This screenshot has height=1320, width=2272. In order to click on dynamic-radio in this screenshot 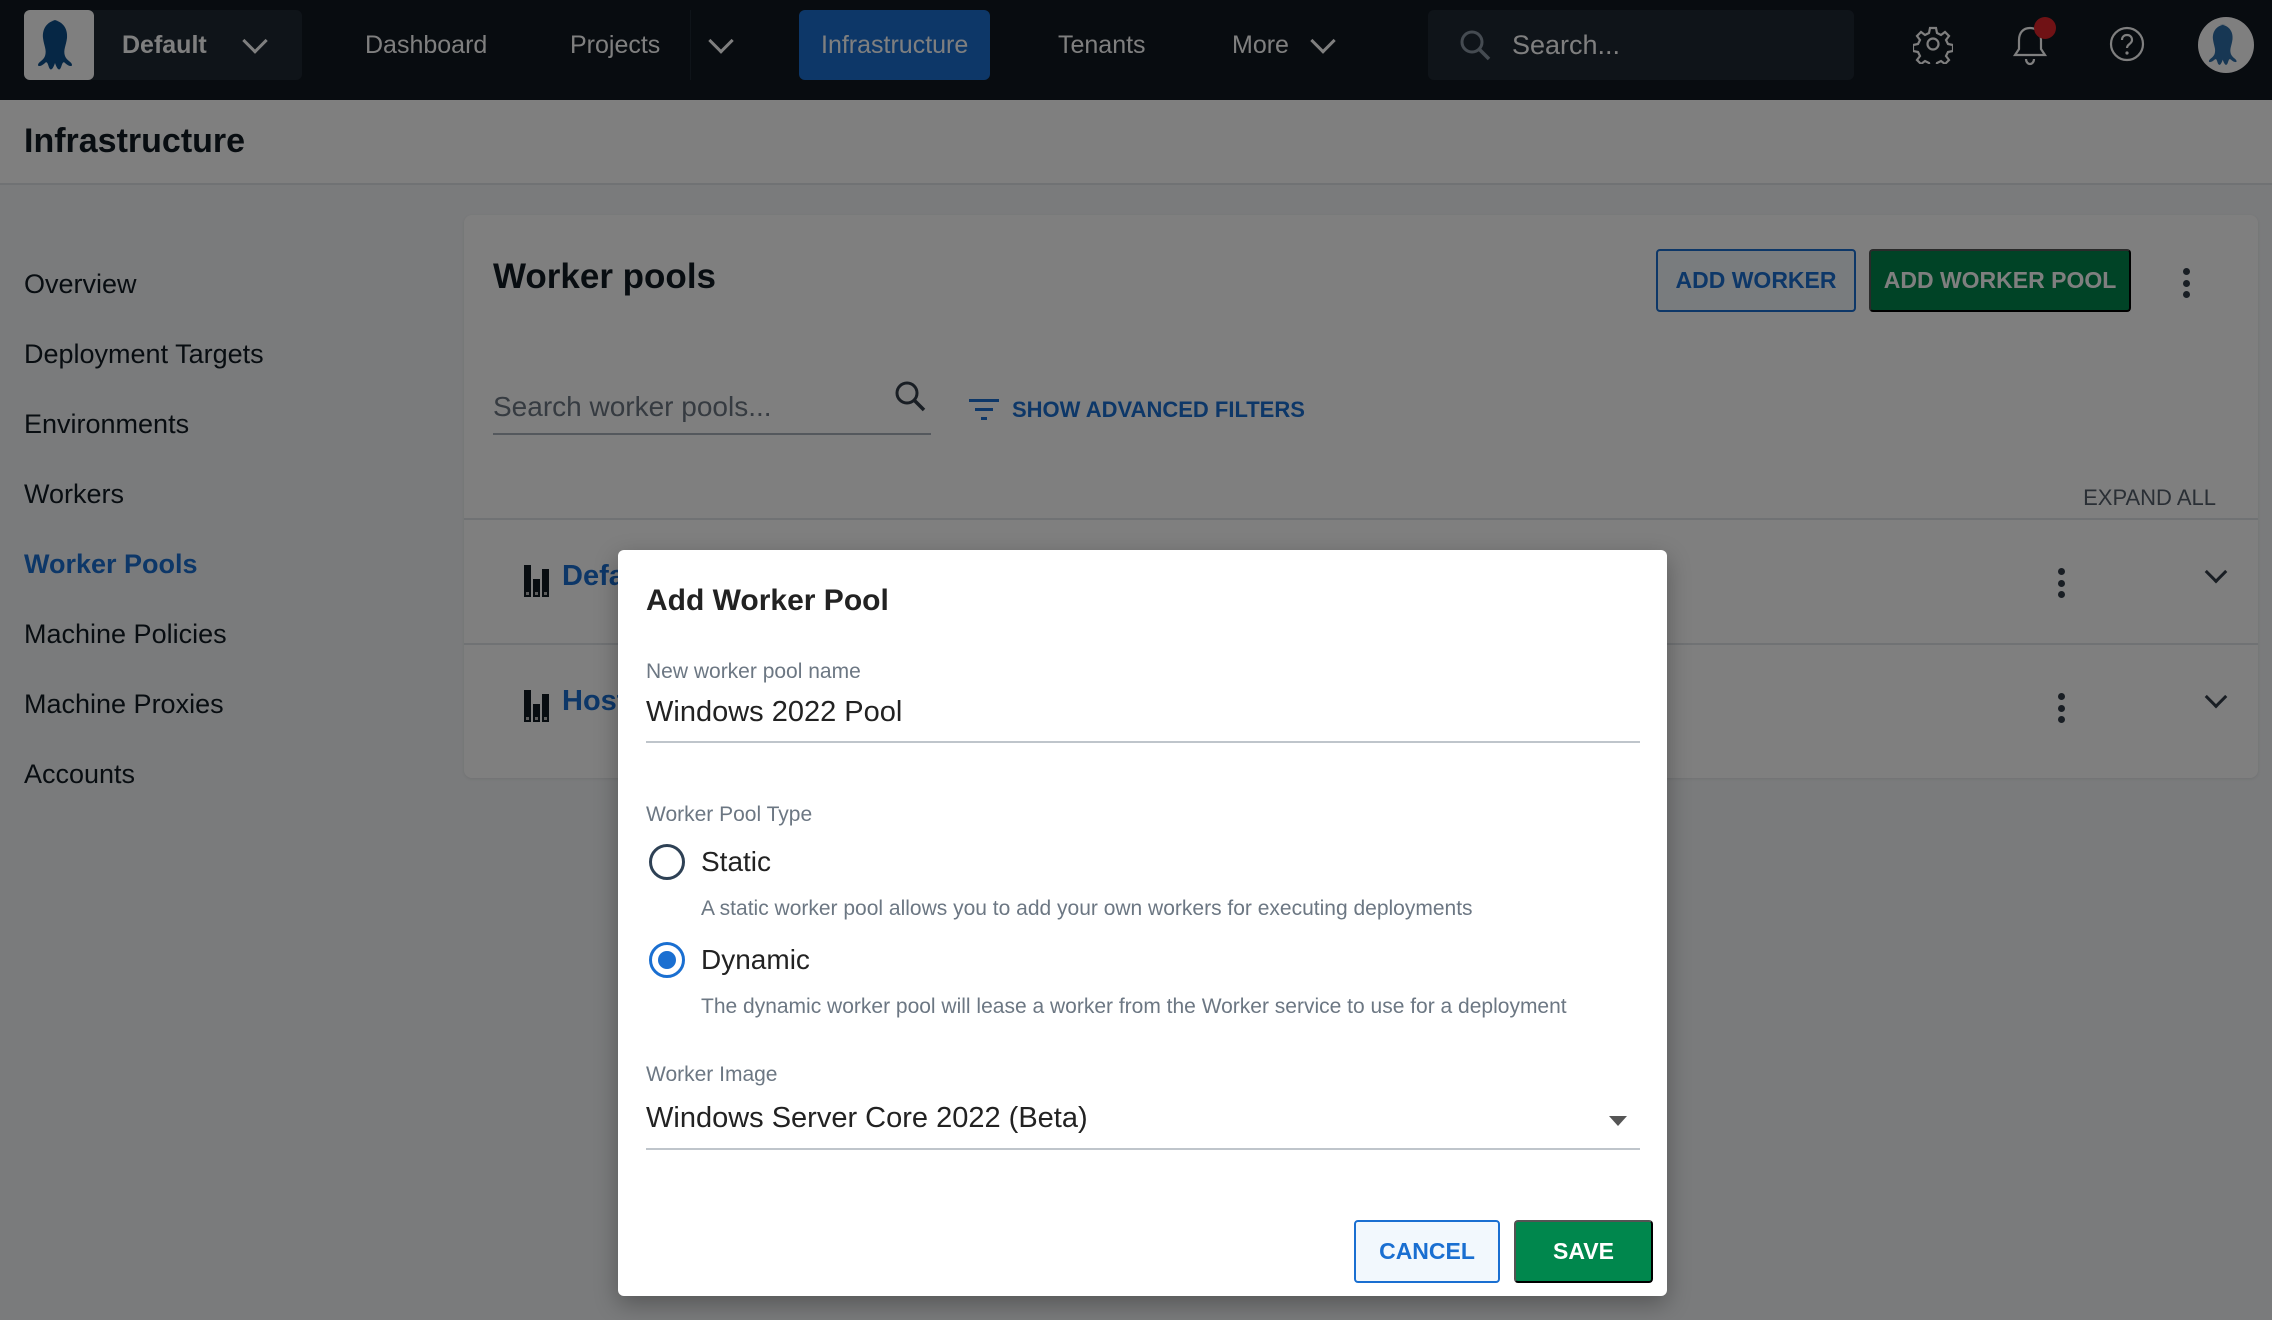, I will do `click(667, 960)`.